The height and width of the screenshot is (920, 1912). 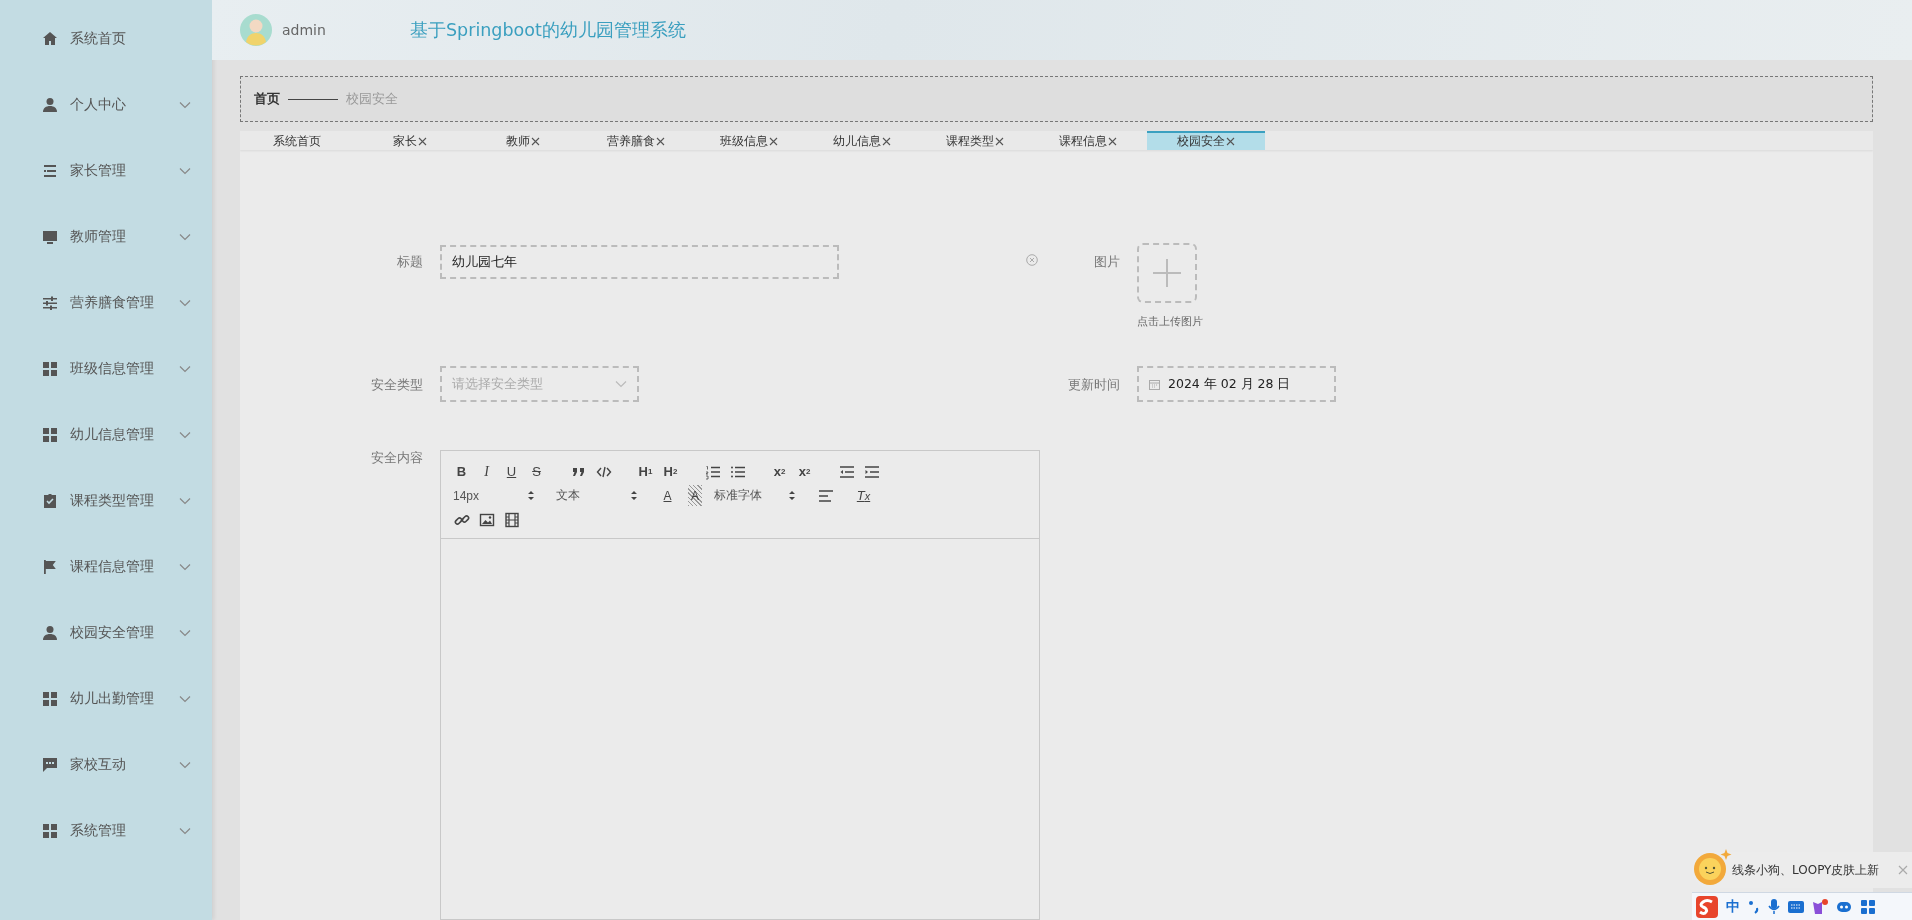 I want to click on sidebar-item: 幼儿出勤管理, so click(x=106, y=699).